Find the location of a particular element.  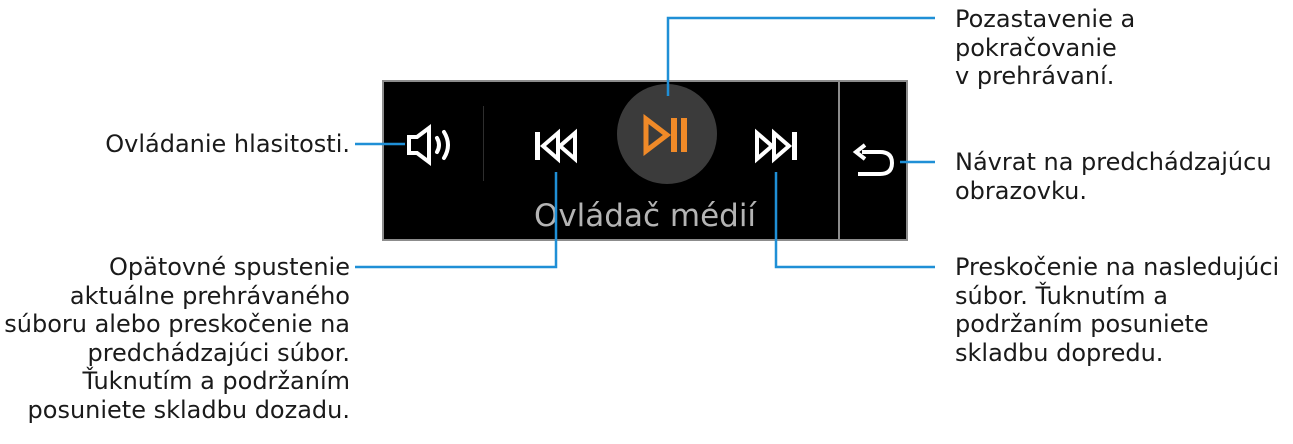

callout-line-next is located at coordinates (854, 220).